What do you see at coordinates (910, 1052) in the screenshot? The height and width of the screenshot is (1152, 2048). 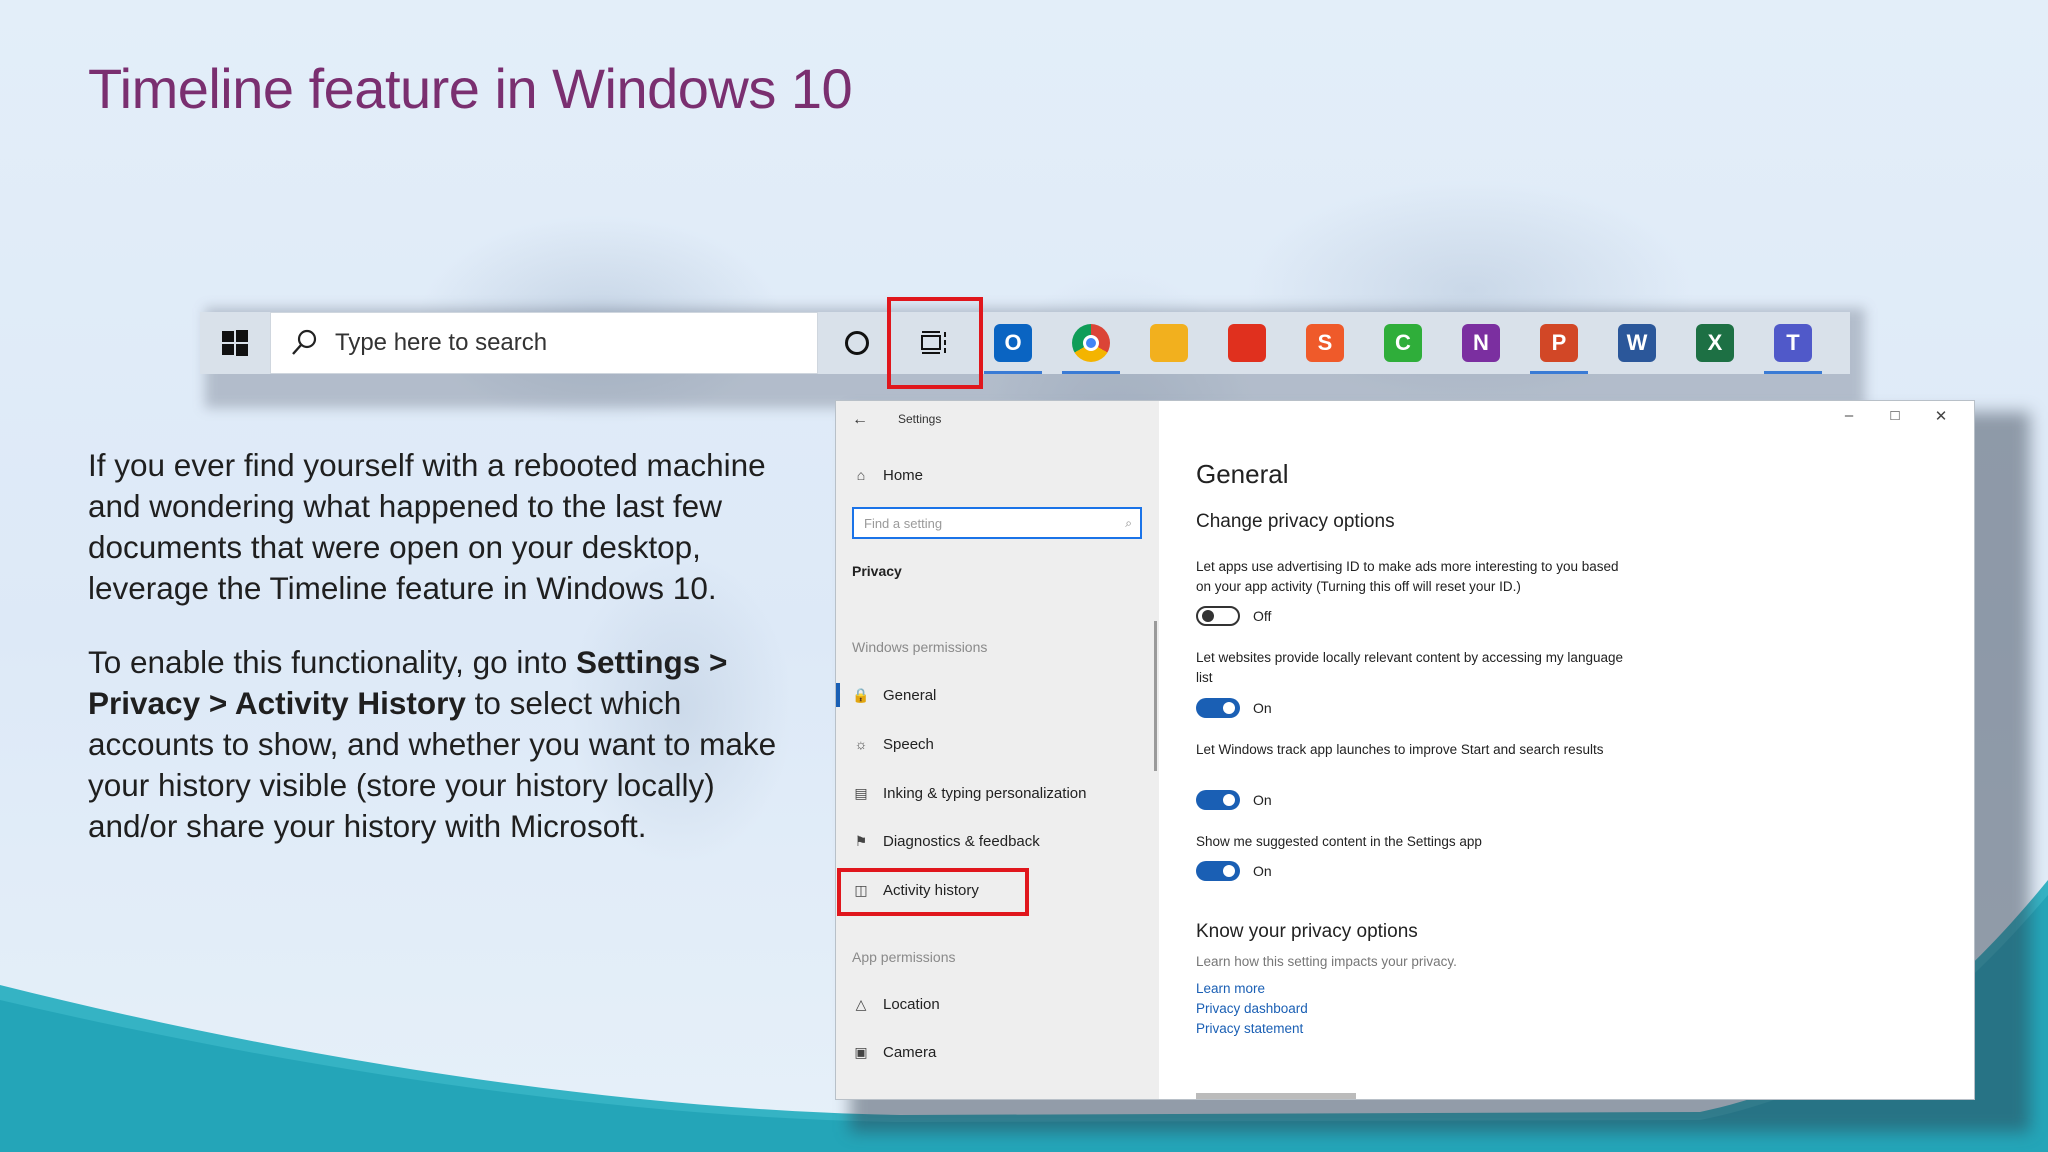 I see `nav-camera-label: Camera` at bounding box center [910, 1052].